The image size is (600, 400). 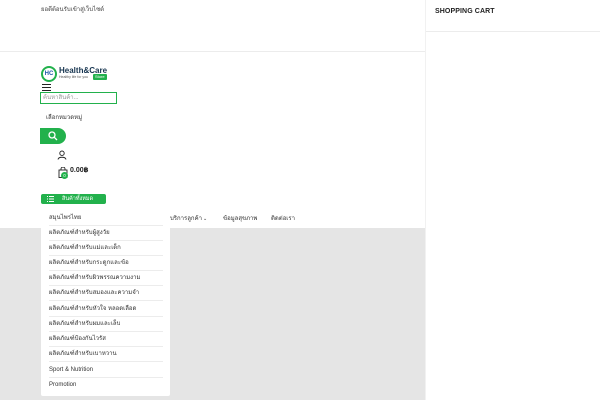 I want to click on nav-item-label: ข้อมูลสุขภาพ, so click(x=240, y=219).